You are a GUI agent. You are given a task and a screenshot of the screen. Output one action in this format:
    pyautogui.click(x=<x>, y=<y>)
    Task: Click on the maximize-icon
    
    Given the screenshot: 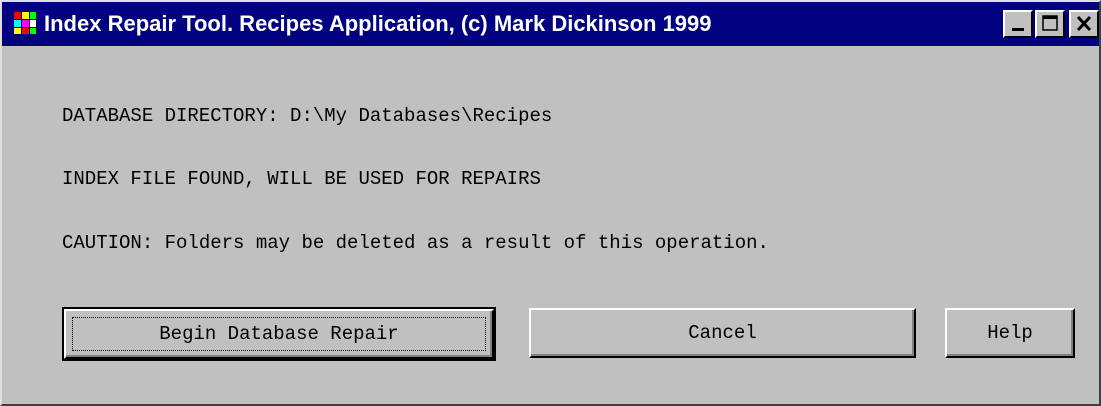 What is the action you would take?
    pyautogui.click(x=1050, y=23)
    